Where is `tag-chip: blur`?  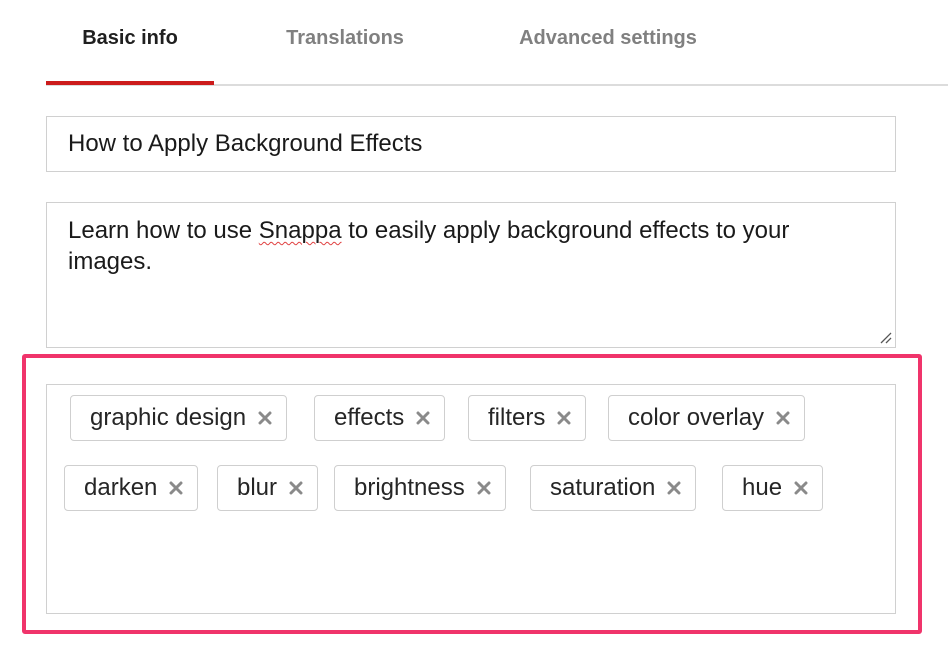
tag-chip: blur is located at coordinates (268, 488).